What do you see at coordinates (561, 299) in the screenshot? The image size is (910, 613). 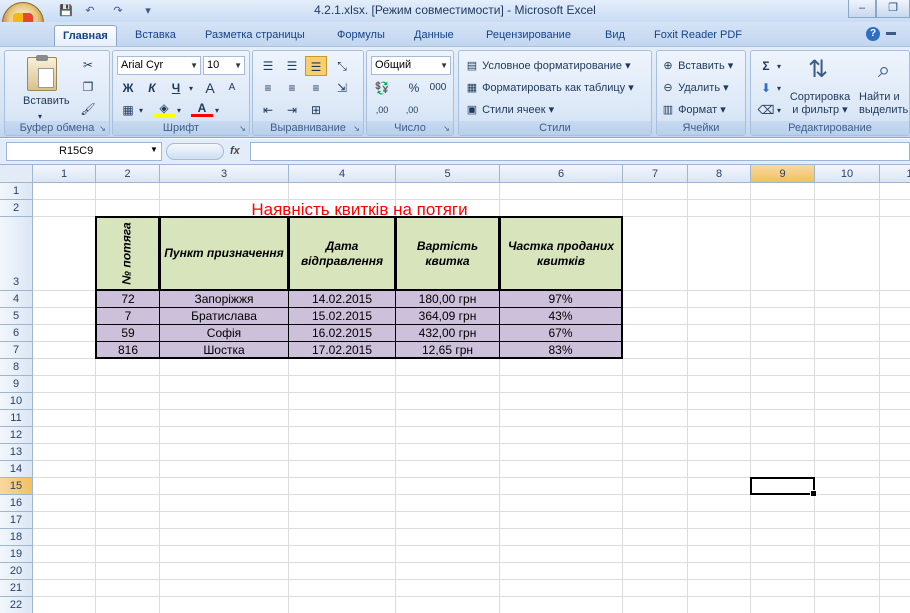 I see `table-cell: 97%` at bounding box center [561, 299].